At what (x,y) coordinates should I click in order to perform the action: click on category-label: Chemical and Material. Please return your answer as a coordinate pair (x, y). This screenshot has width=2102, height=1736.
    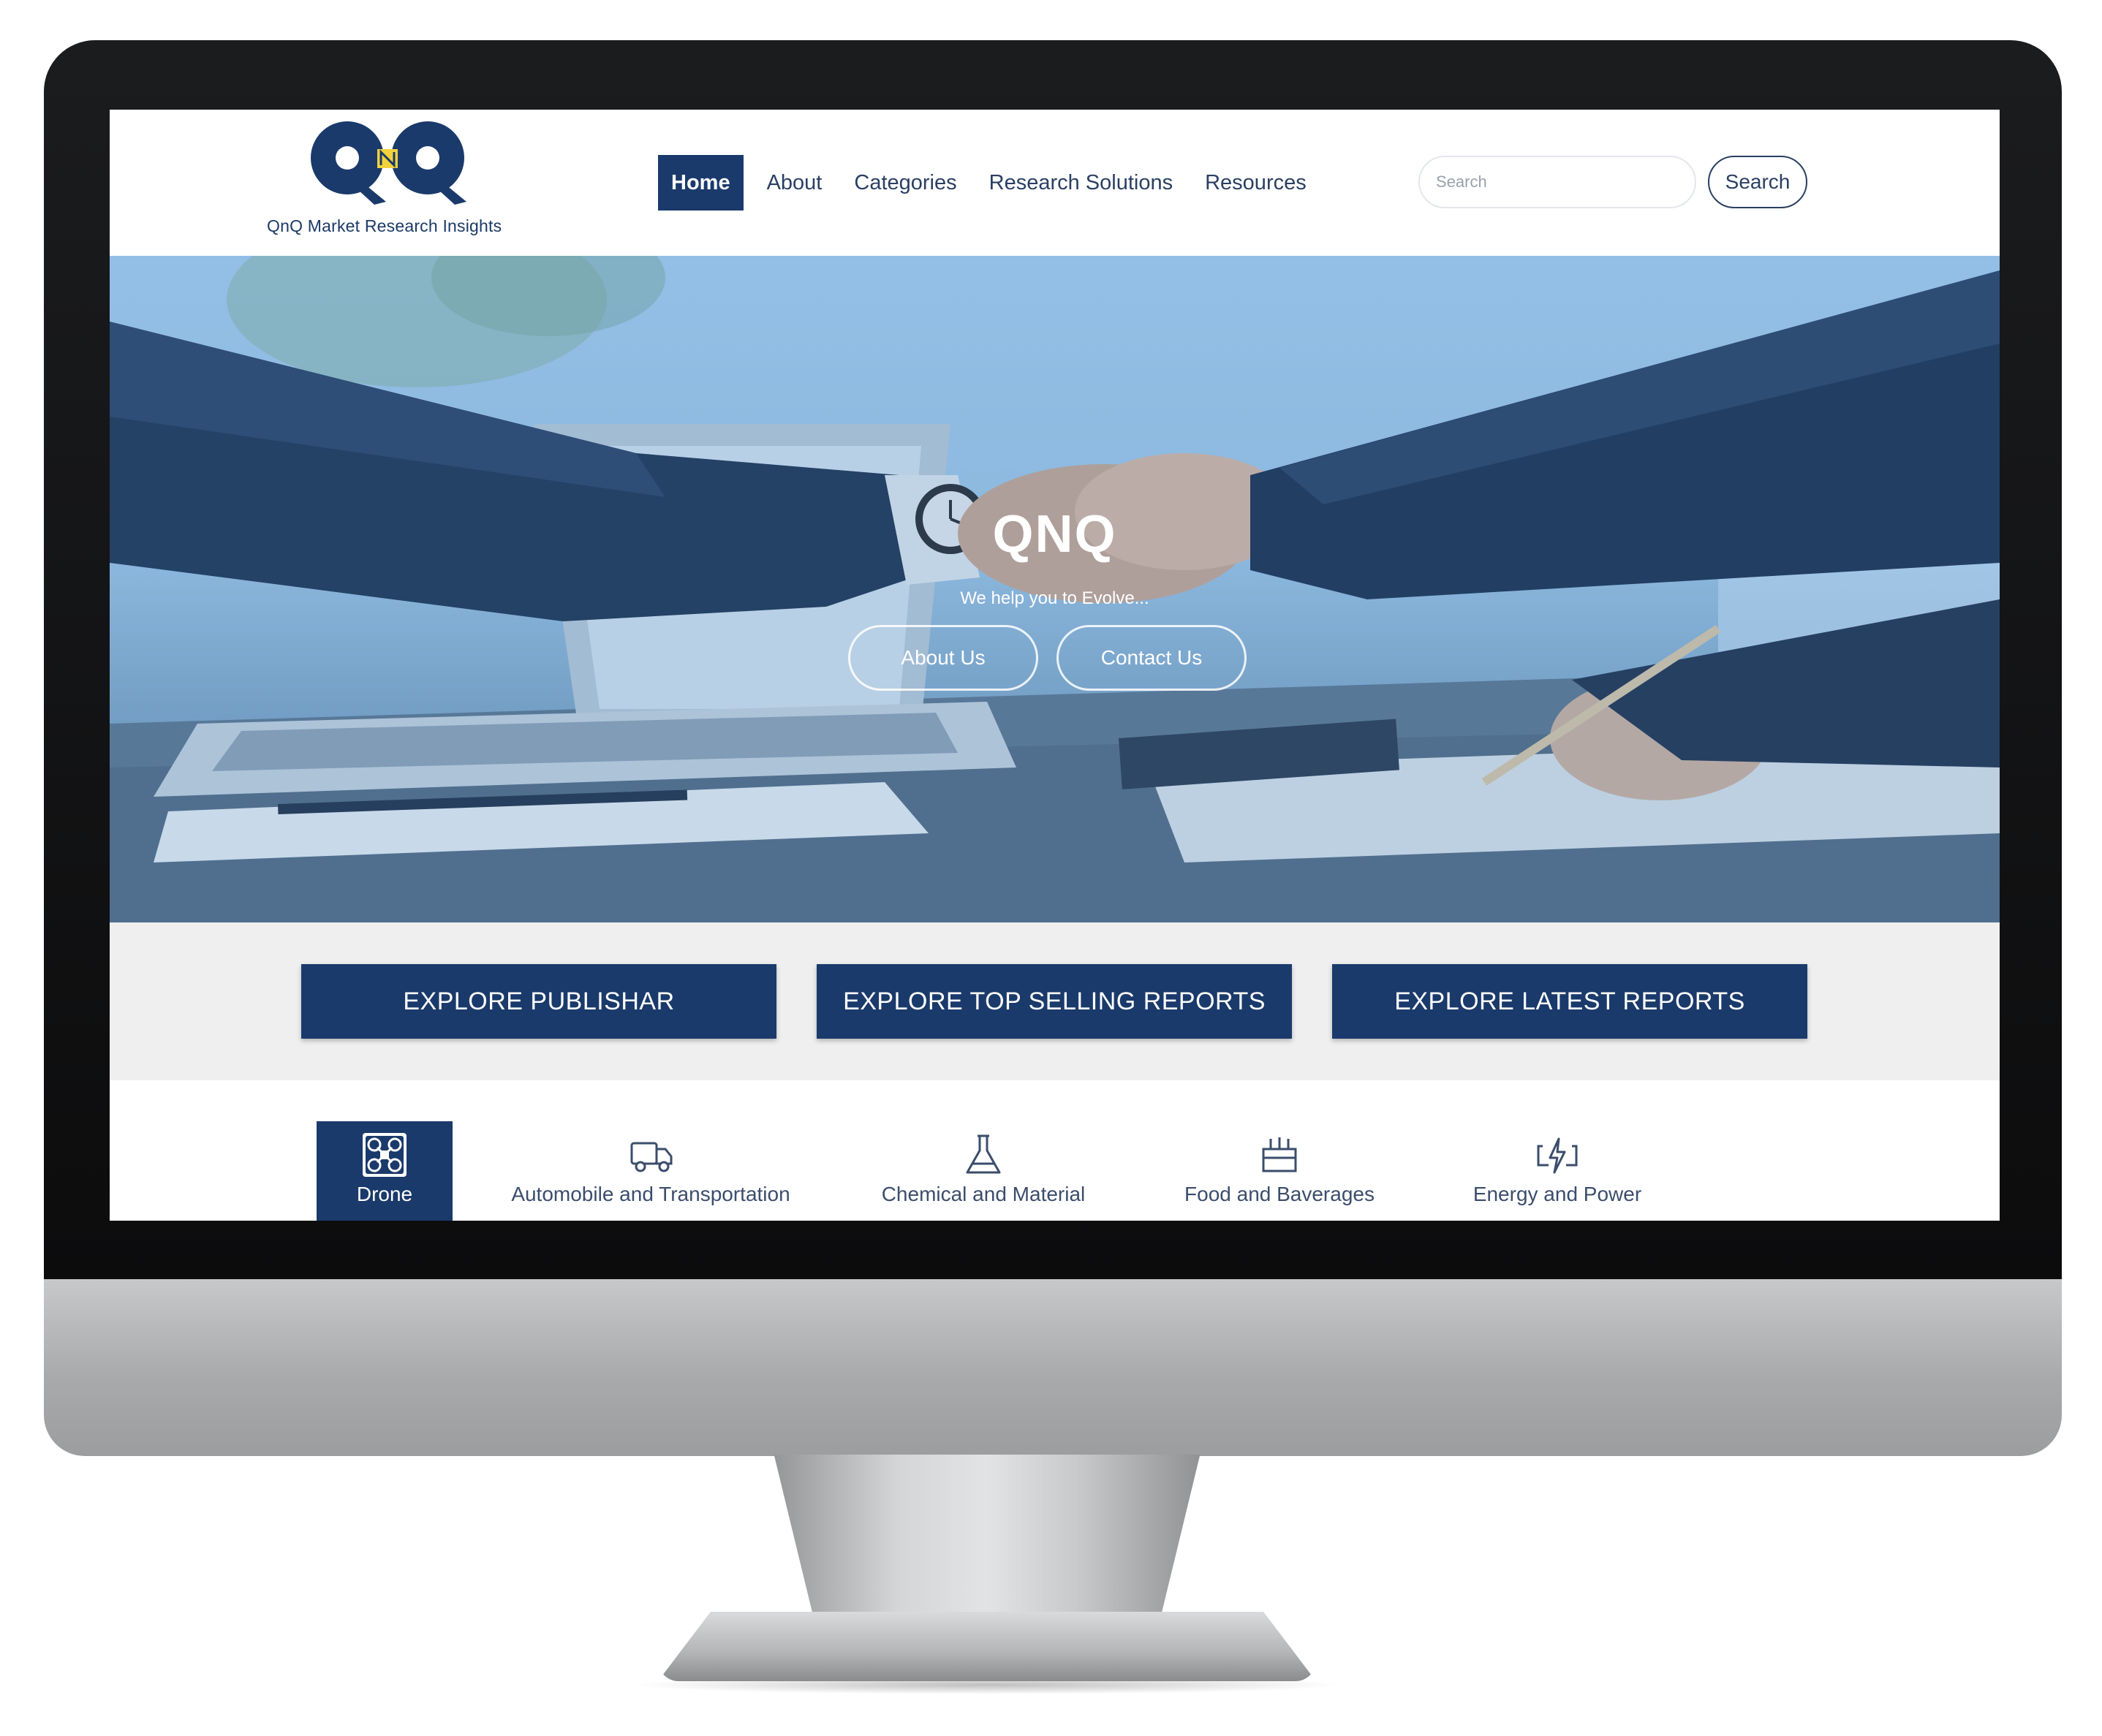
    Looking at the image, I should click on (983, 1194).